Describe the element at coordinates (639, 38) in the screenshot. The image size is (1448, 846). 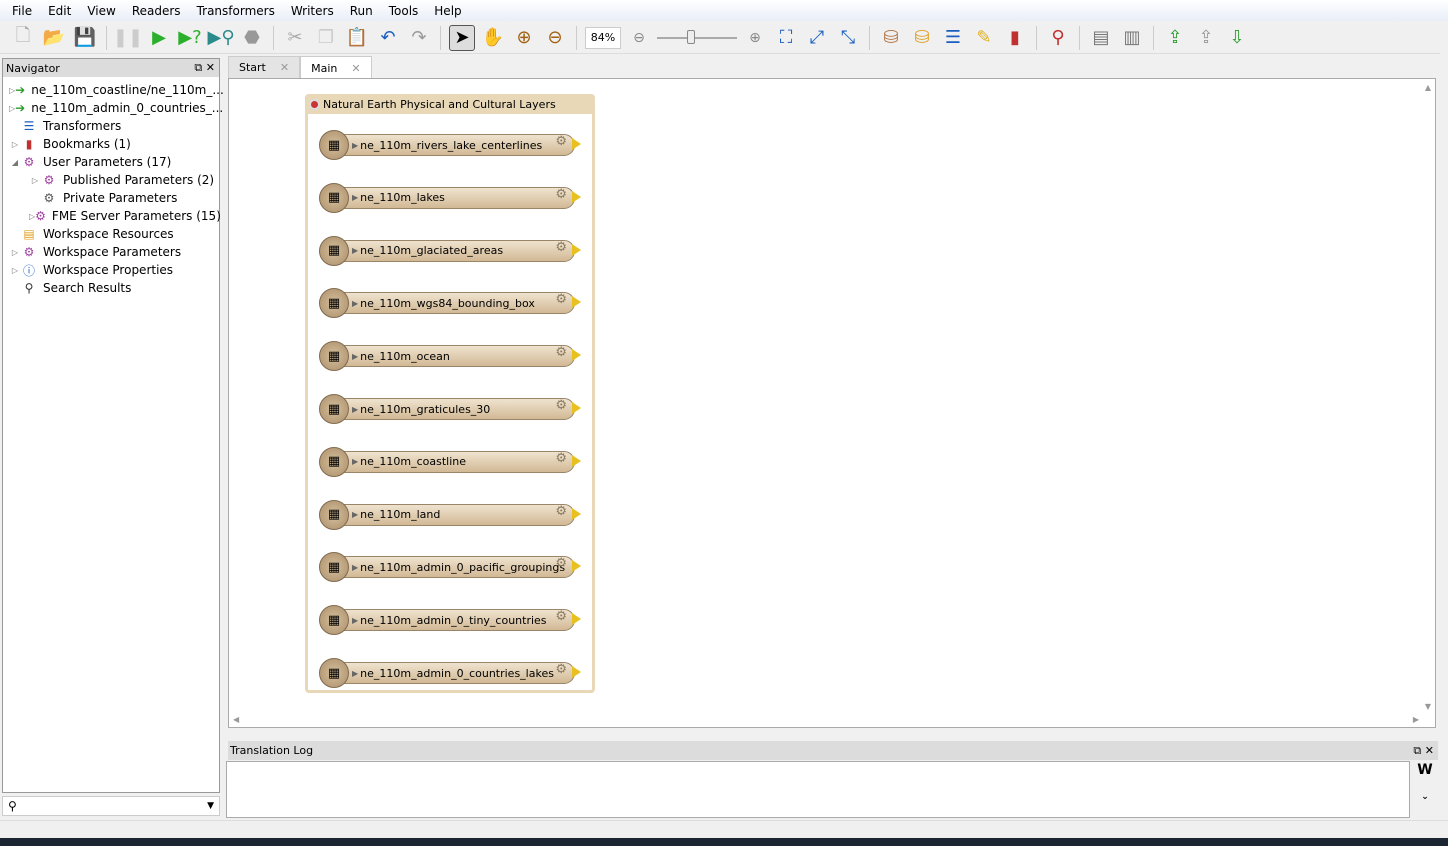
I see `zoom-minus-icon: ⊖` at that location.